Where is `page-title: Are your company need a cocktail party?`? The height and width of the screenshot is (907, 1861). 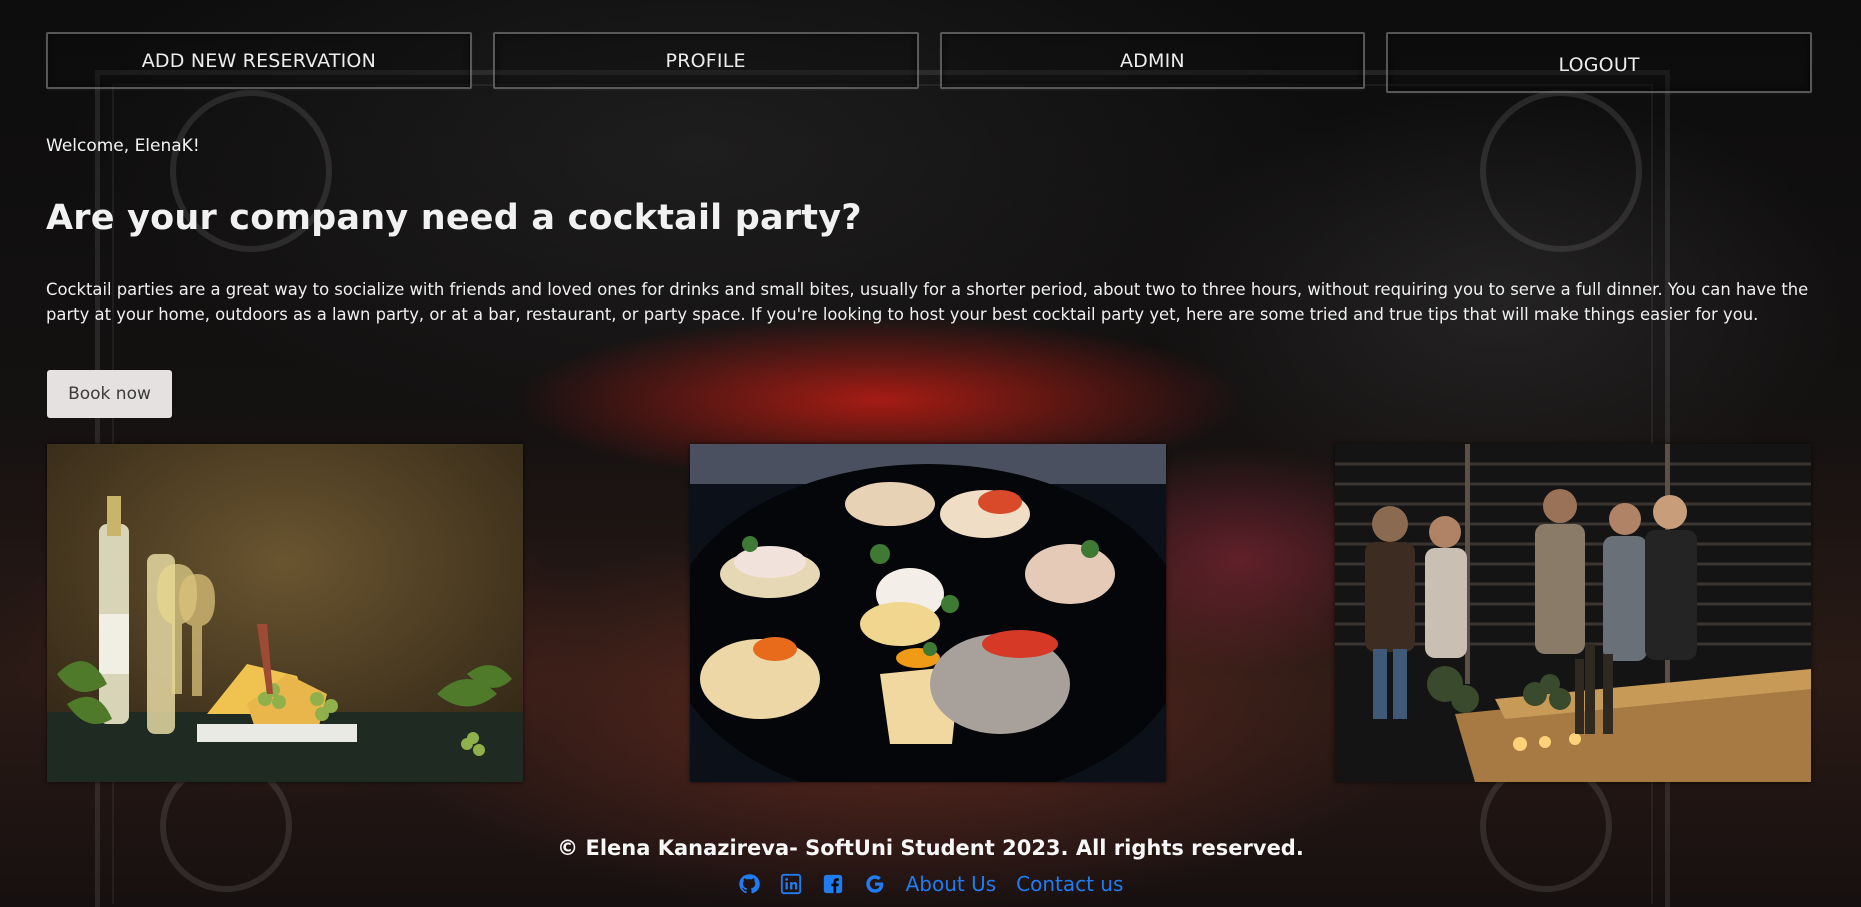
page-title: Are your company need a cocktail party? is located at coordinates (454, 218).